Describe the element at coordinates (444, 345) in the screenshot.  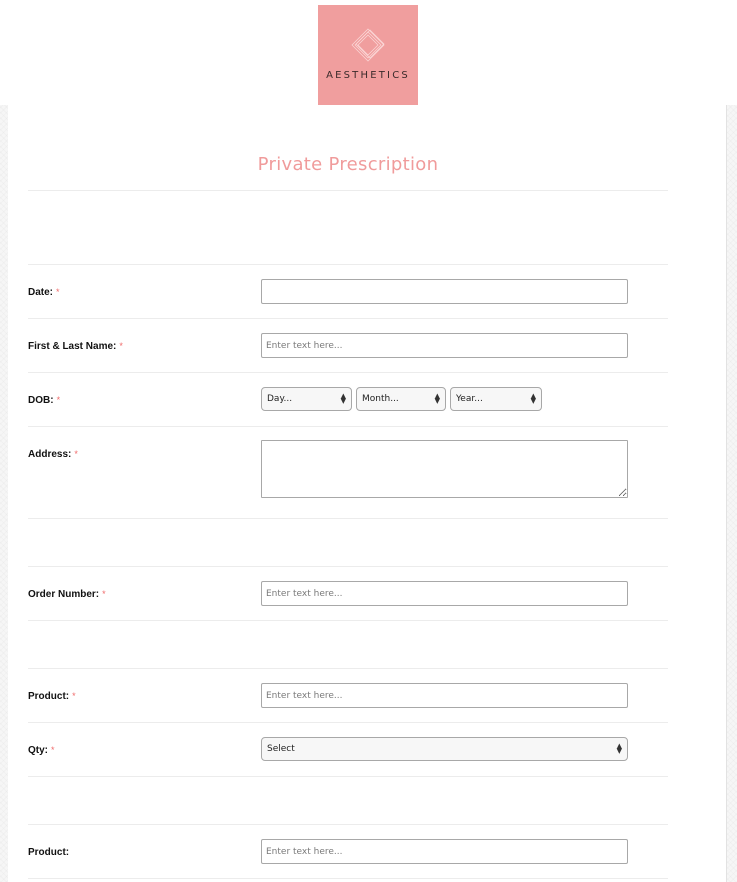
I see `name-input` at that location.